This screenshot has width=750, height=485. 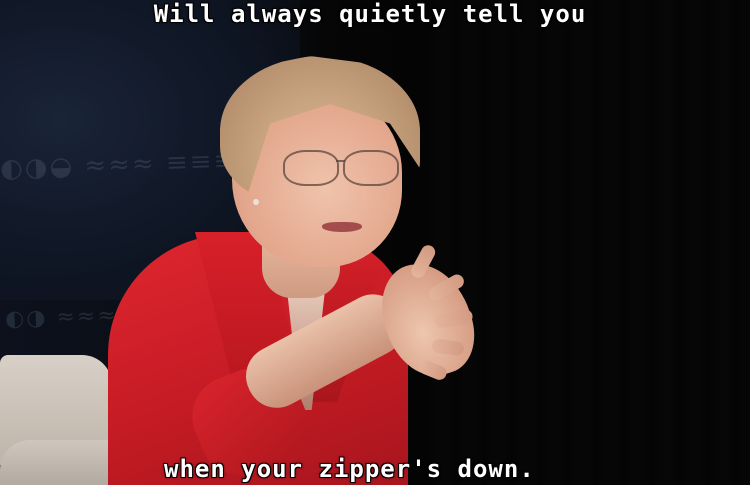 What do you see at coordinates (371, 168) in the screenshot?
I see `glasses-lens-right` at bounding box center [371, 168].